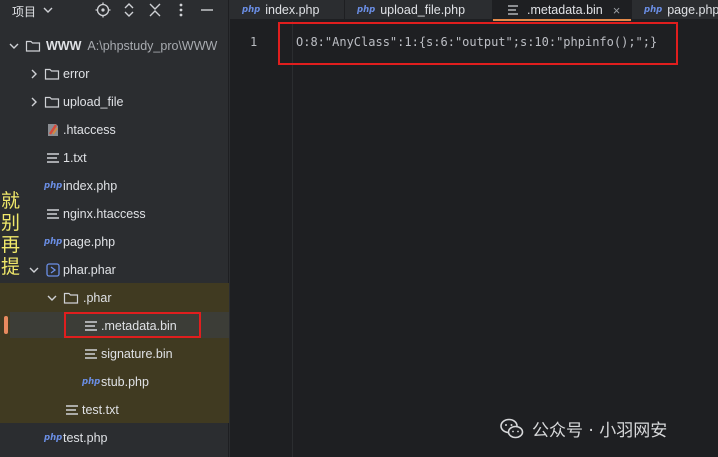 The width and height of the screenshot is (718, 457). I want to click on tree-item-label: test.php, so click(85, 438).